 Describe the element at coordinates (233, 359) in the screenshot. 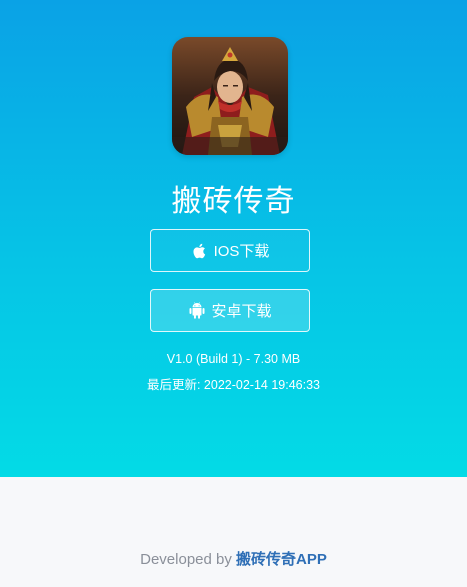

I see `version-info: V1.0 (Build 1) - 7.30 MB` at that location.